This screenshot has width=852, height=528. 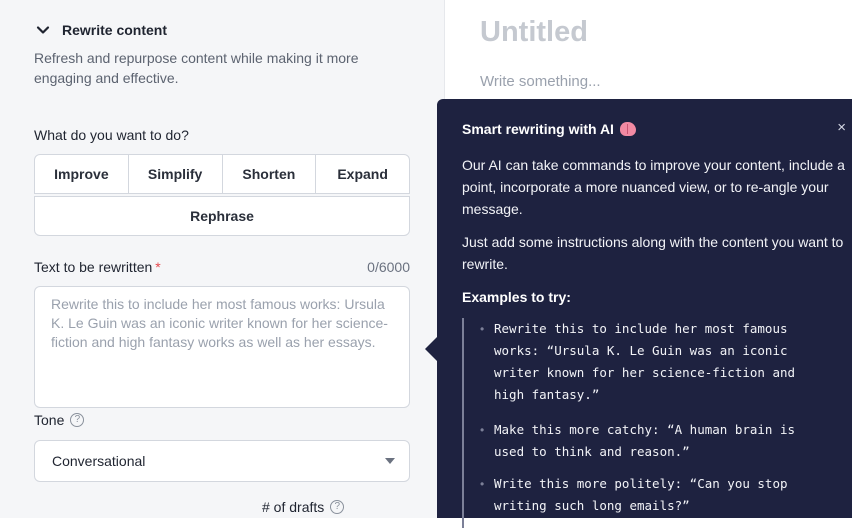 I want to click on text-field-label: Text to be rewritten *, so click(x=97, y=267).